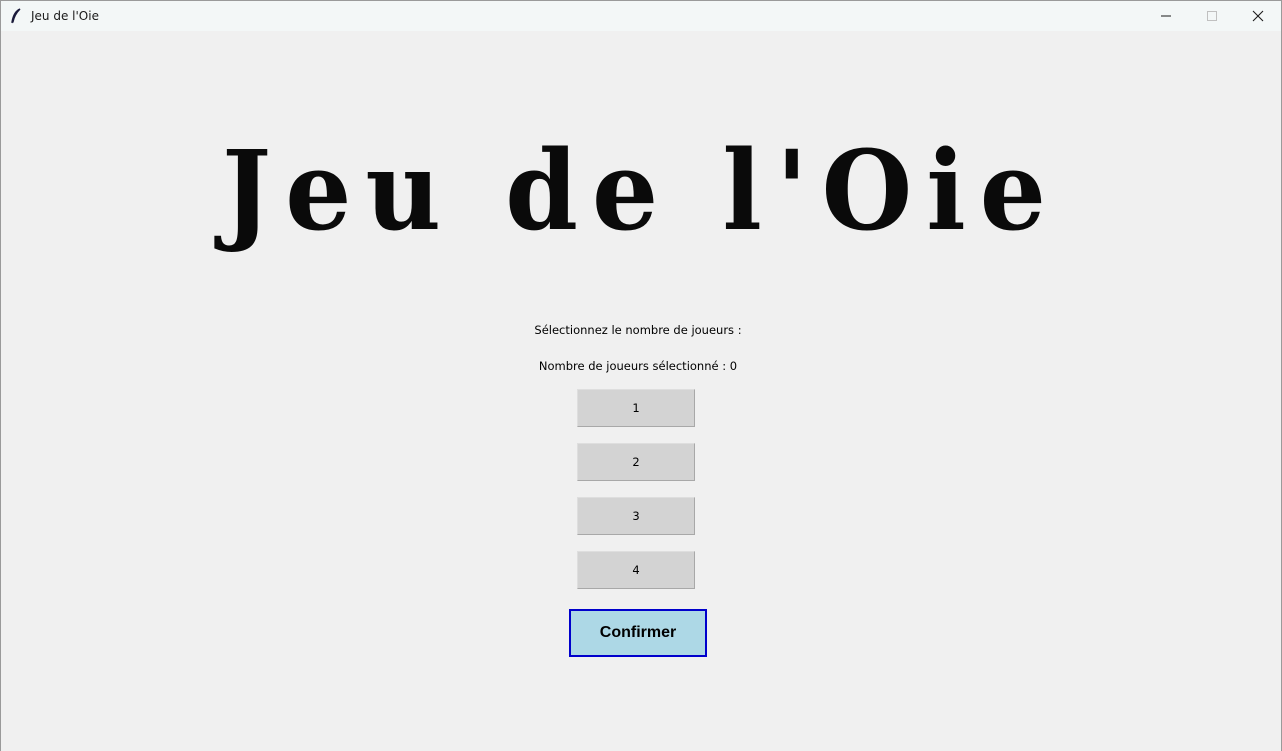  I want to click on feather-icon, so click(16, 16).